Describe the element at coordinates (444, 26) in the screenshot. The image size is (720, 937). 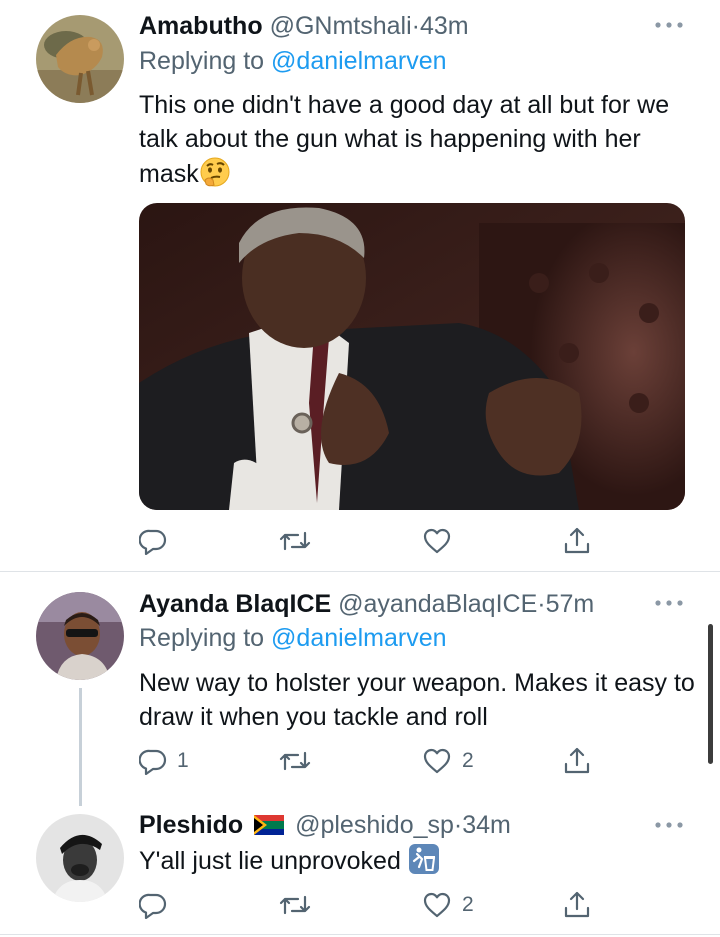
I see `timestamp: 43m` at that location.